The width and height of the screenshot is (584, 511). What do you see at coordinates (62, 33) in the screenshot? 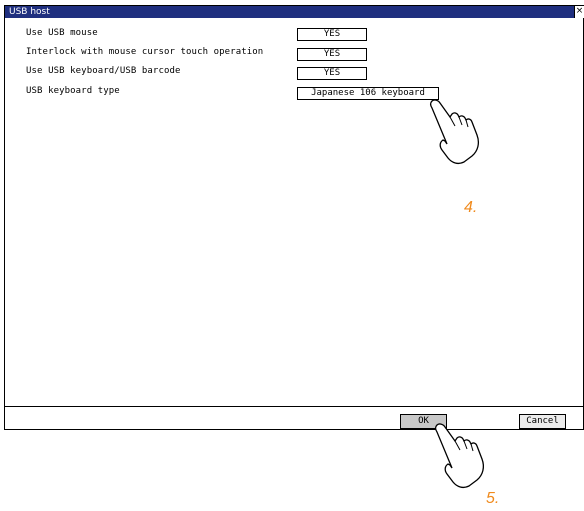
I see `setting-label-usb-mouse: Use USB mouse` at bounding box center [62, 33].